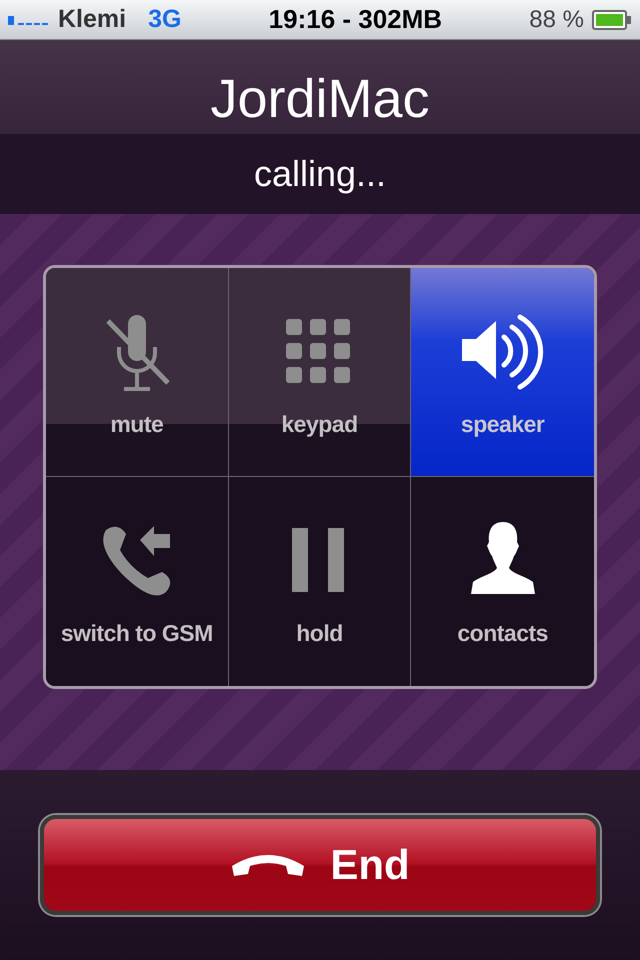 The image size is (640, 960). What do you see at coordinates (320, 865) in the screenshot?
I see `end-call-button: End` at bounding box center [320, 865].